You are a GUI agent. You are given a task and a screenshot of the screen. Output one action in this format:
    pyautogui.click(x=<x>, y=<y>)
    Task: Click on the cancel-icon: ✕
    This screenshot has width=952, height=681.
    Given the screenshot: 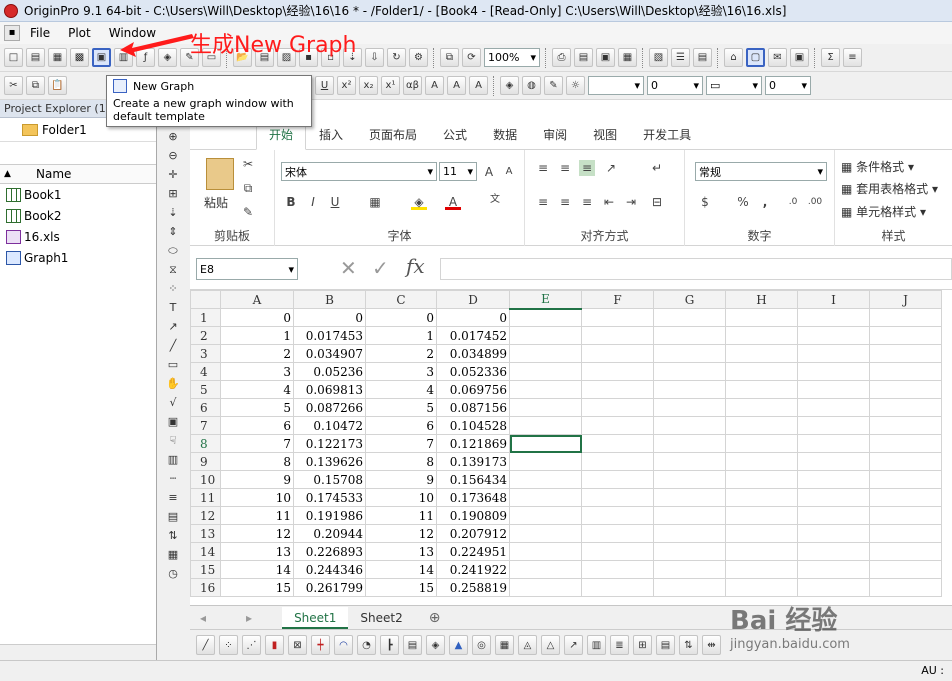 What is the action you would take?
    pyautogui.click(x=348, y=268)
    